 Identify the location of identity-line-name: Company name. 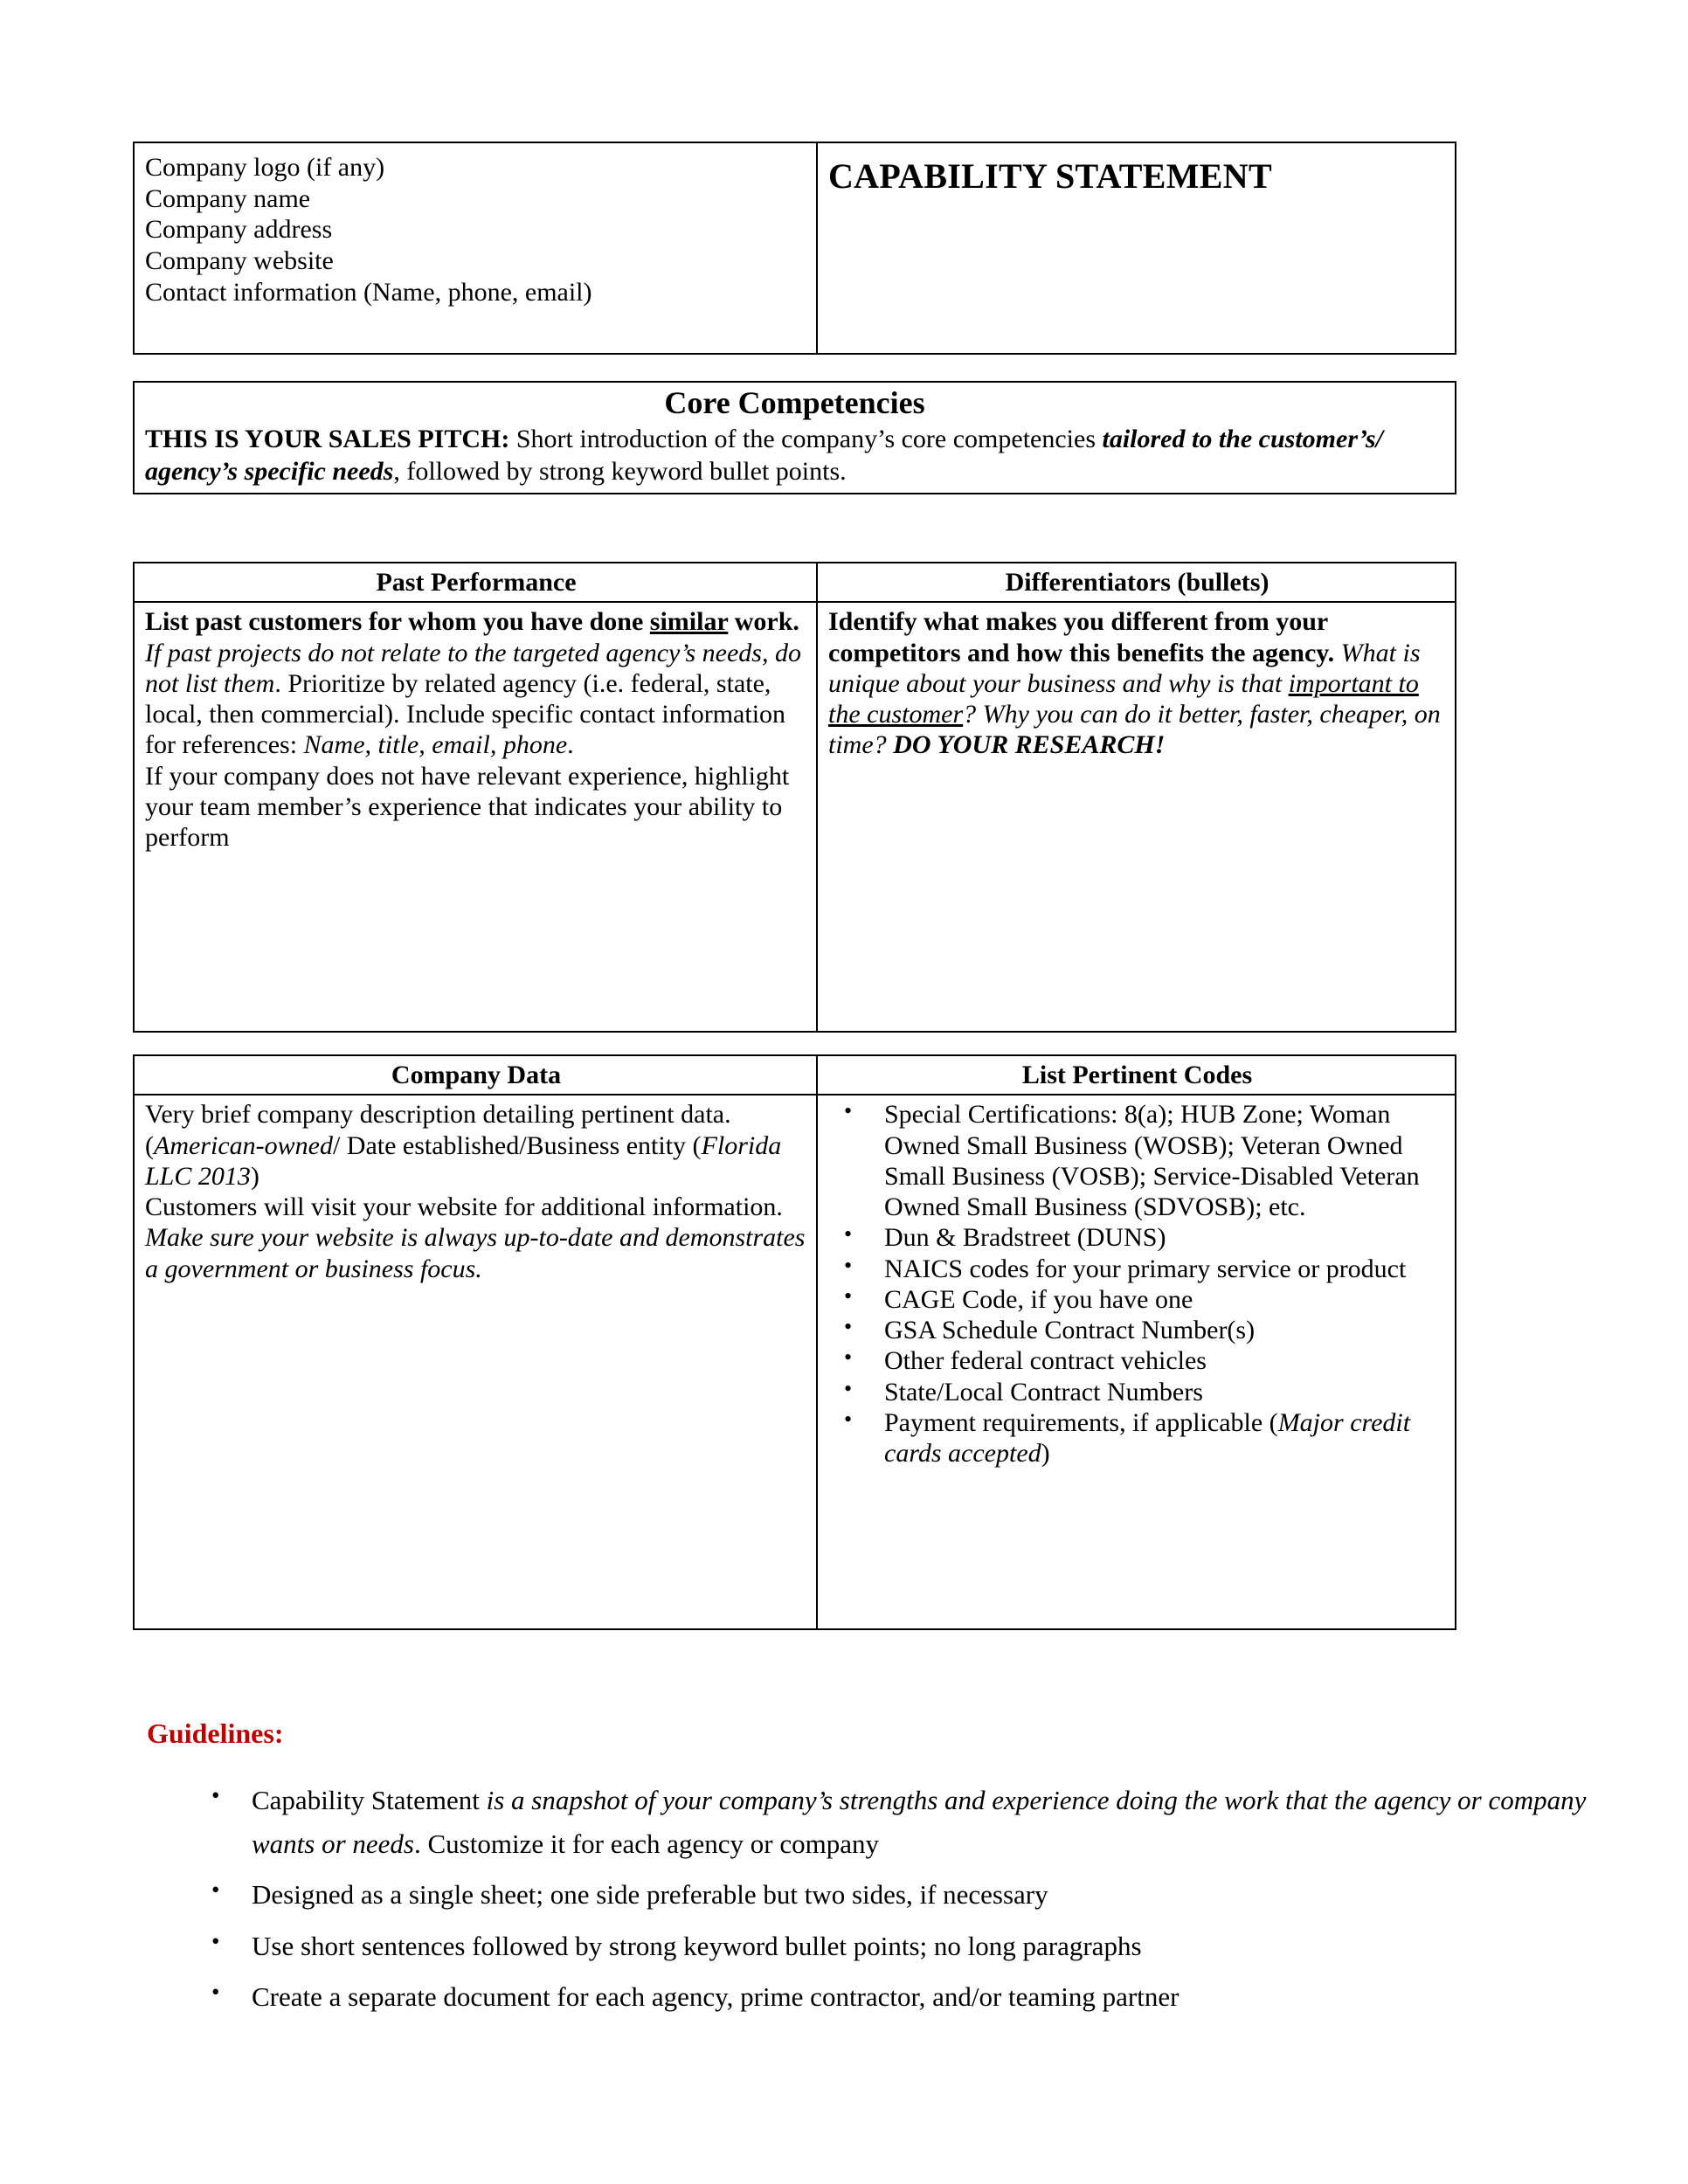
(228, 198).